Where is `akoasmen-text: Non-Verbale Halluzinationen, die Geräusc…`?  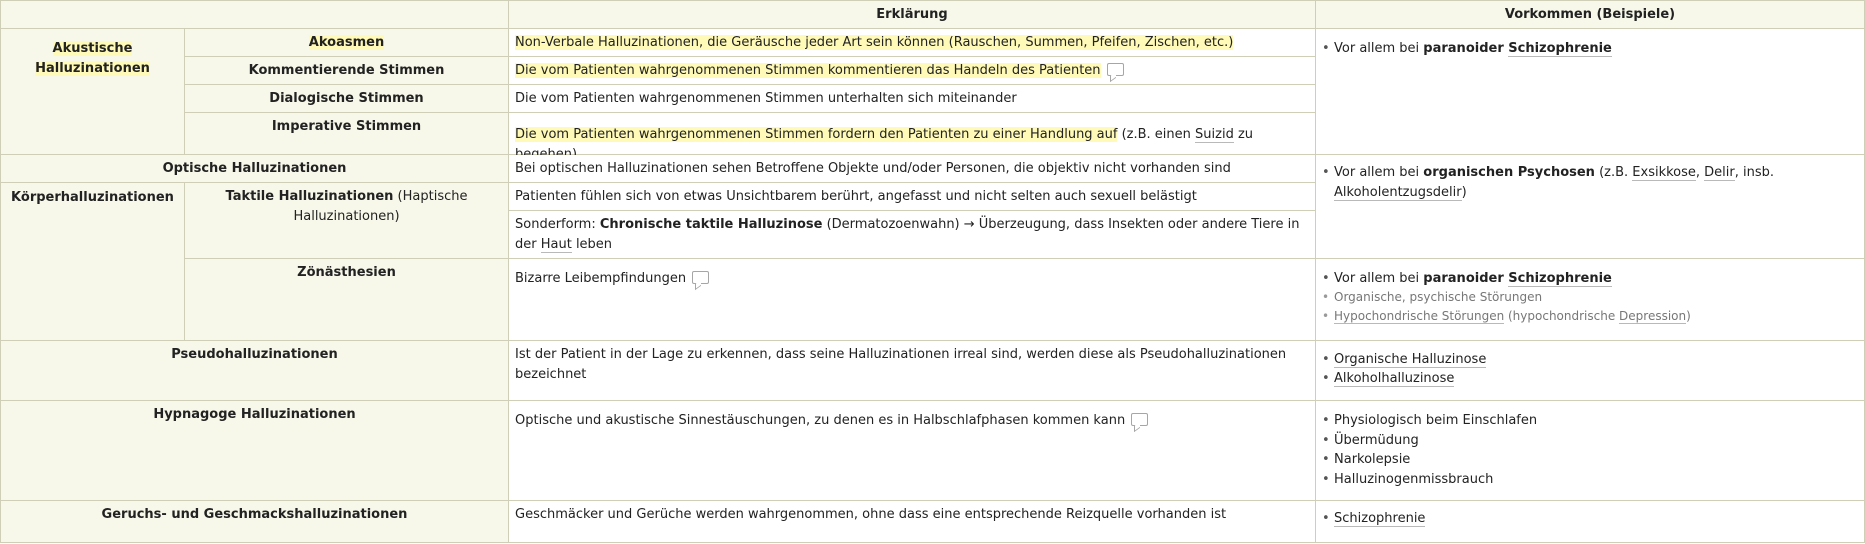
akoasmen-text: Non-Verbale Halluzinationen, die Geräusc… is located at coordinates (912, 43).